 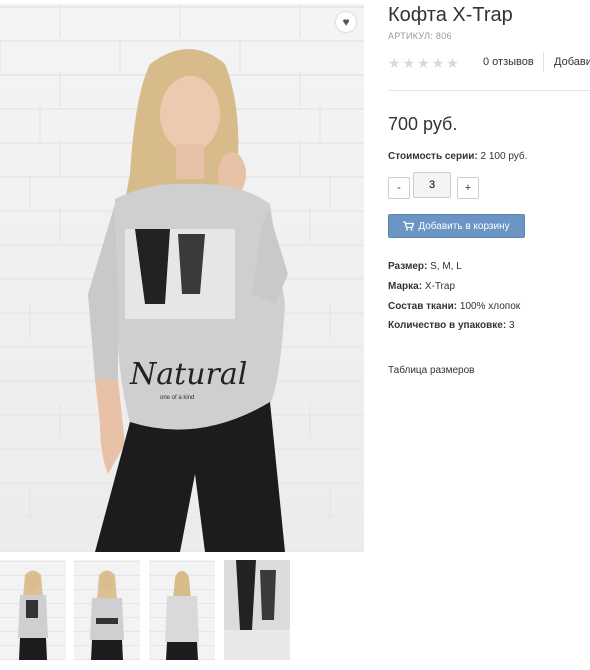 I want to click on spec-value: 100% хлопок, so click(x=490, y=306).